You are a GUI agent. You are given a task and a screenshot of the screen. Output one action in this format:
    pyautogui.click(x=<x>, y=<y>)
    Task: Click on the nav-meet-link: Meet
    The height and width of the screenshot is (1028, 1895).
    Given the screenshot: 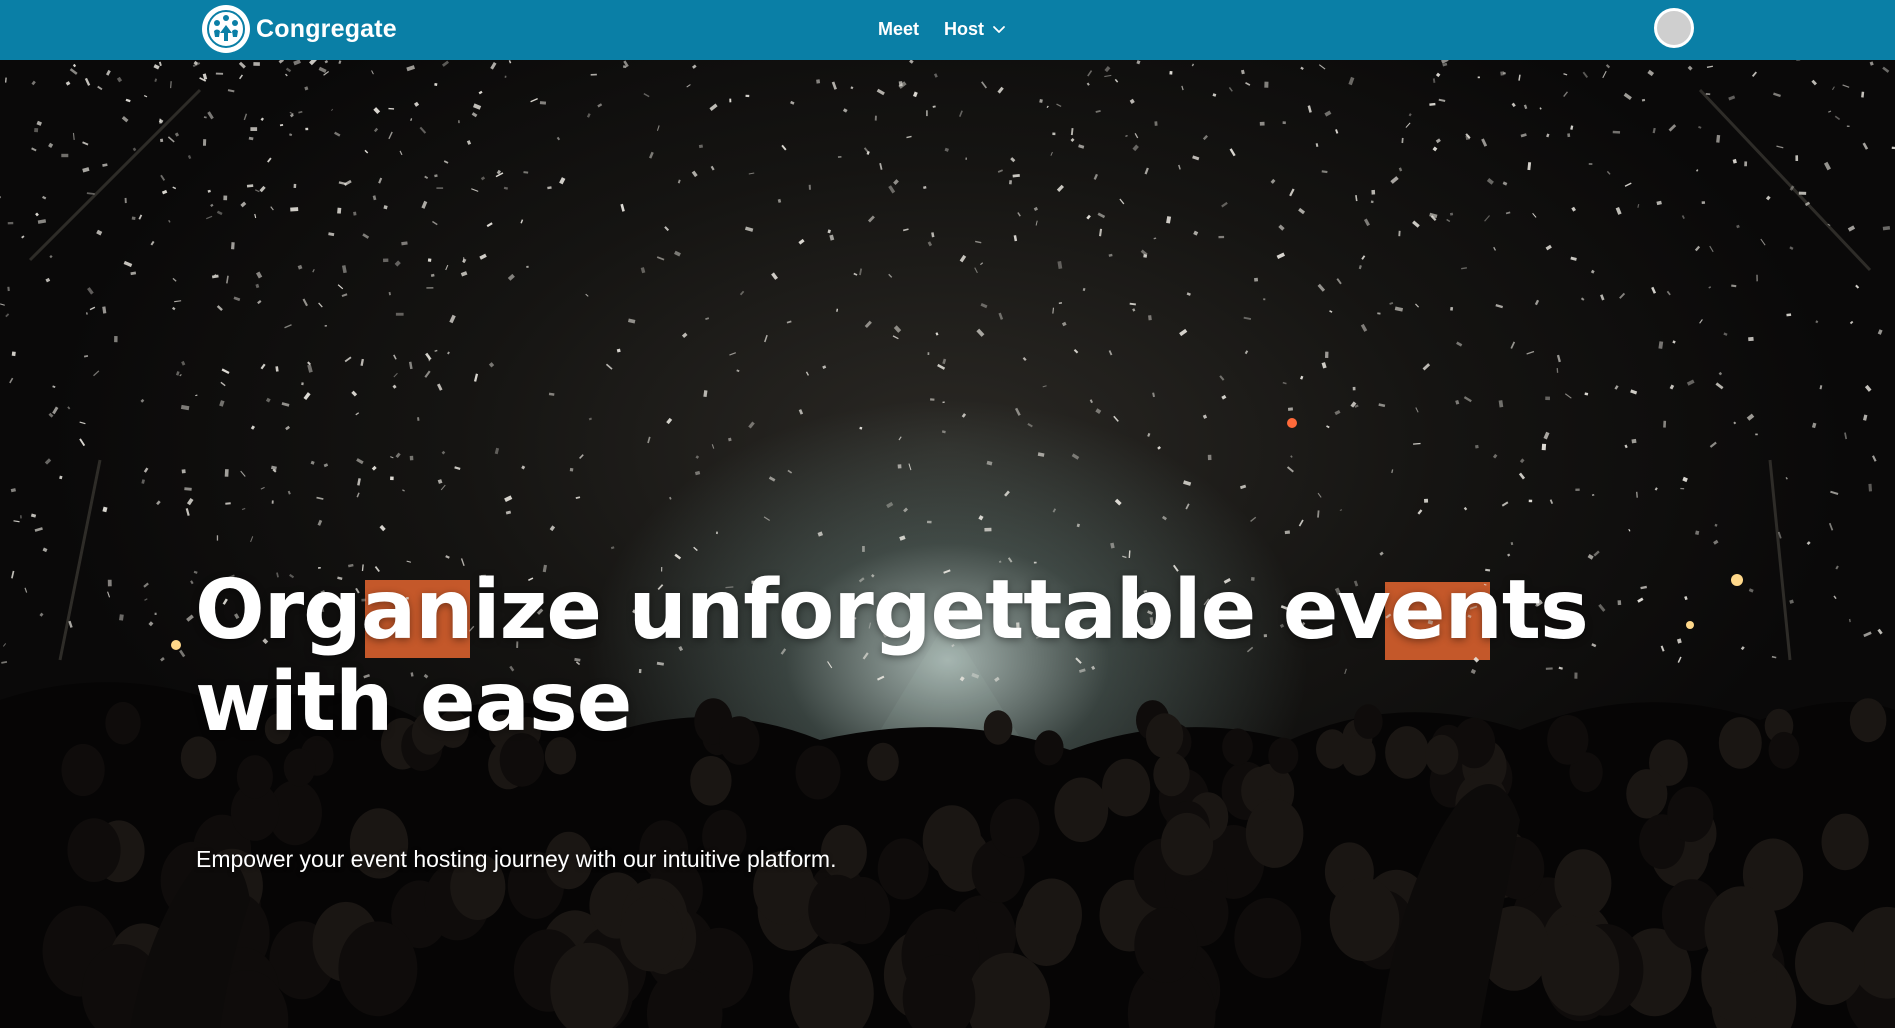 What is the action you would take?
    pyautogui.click(x=898, y=29)
    